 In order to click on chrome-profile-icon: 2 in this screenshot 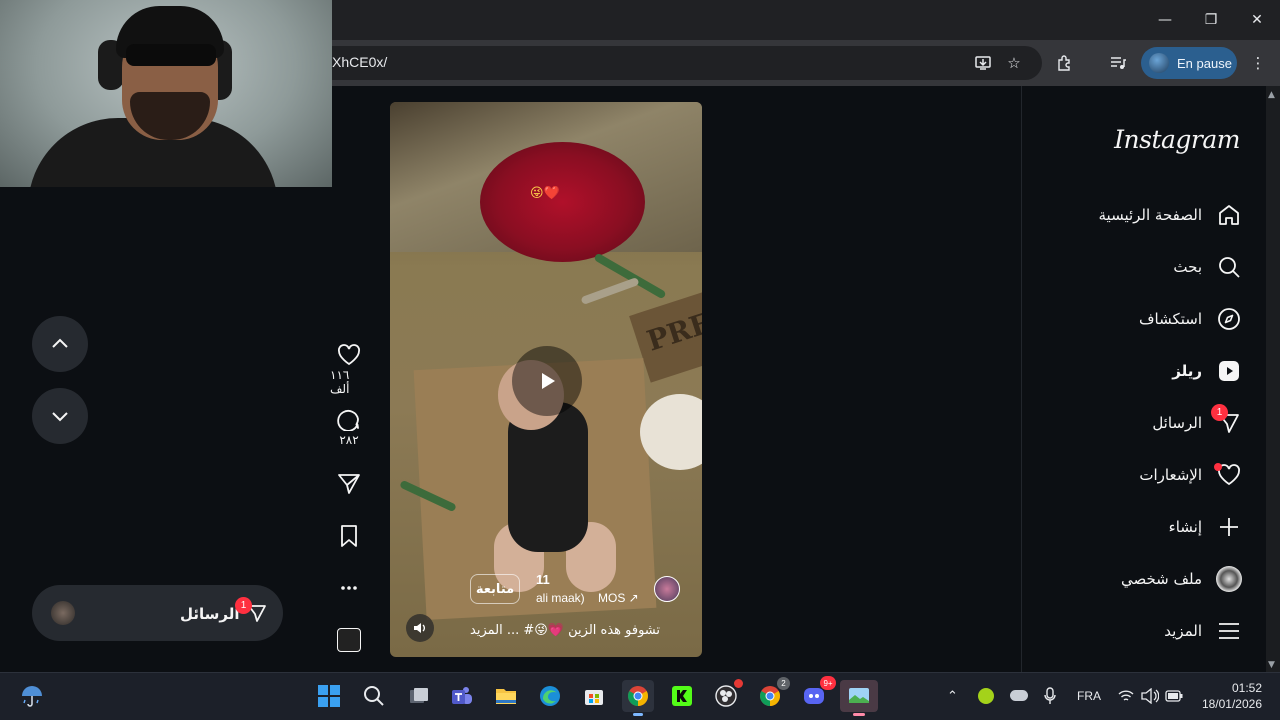, I will do `click(772, 694)`.